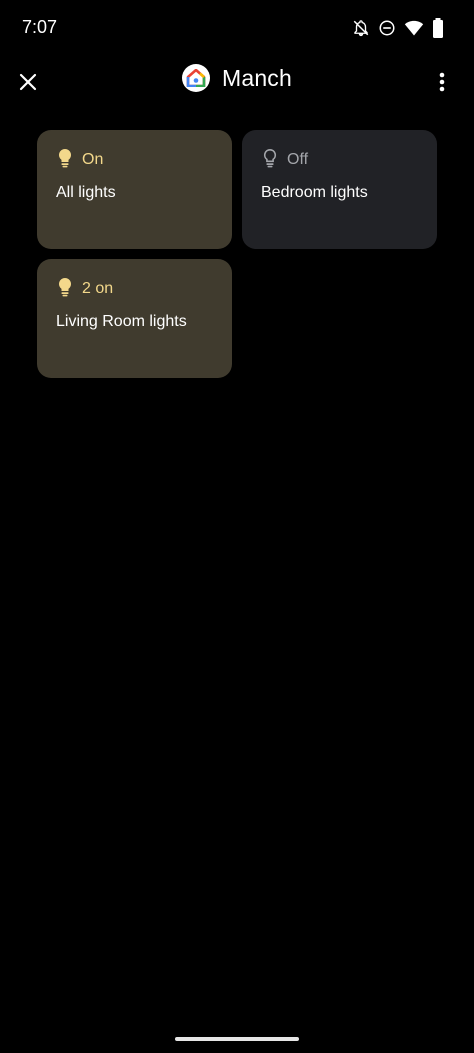 The image size is (474, 1053). I want to click on tile-status-text: 2 on, so click(98, 288).